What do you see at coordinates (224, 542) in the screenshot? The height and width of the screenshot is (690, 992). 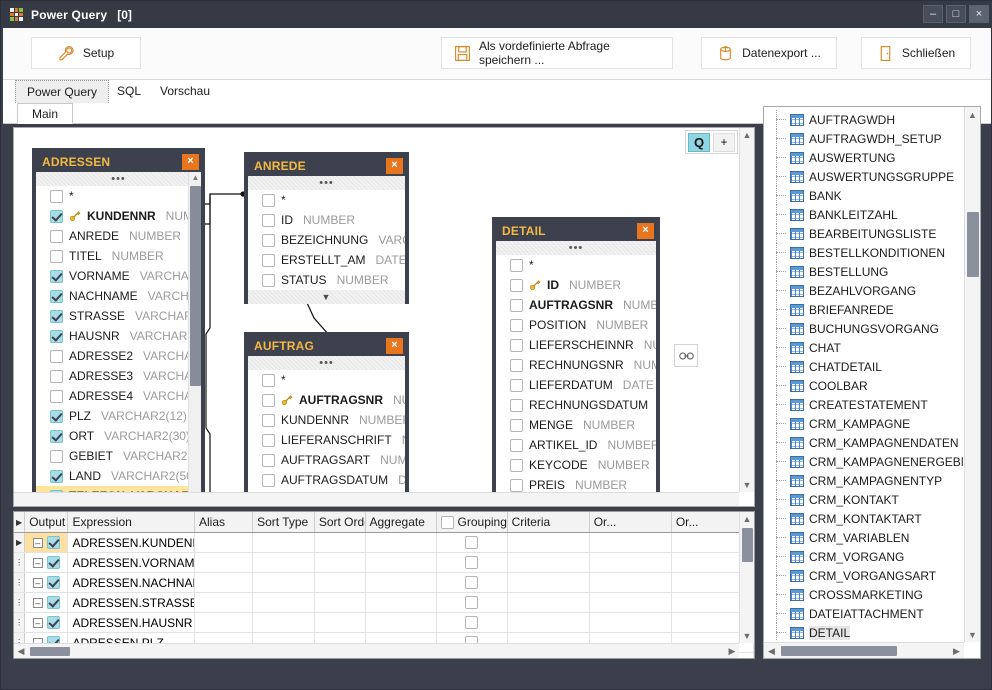 I see `row-alias-cell` at bounding box center [224, 542].